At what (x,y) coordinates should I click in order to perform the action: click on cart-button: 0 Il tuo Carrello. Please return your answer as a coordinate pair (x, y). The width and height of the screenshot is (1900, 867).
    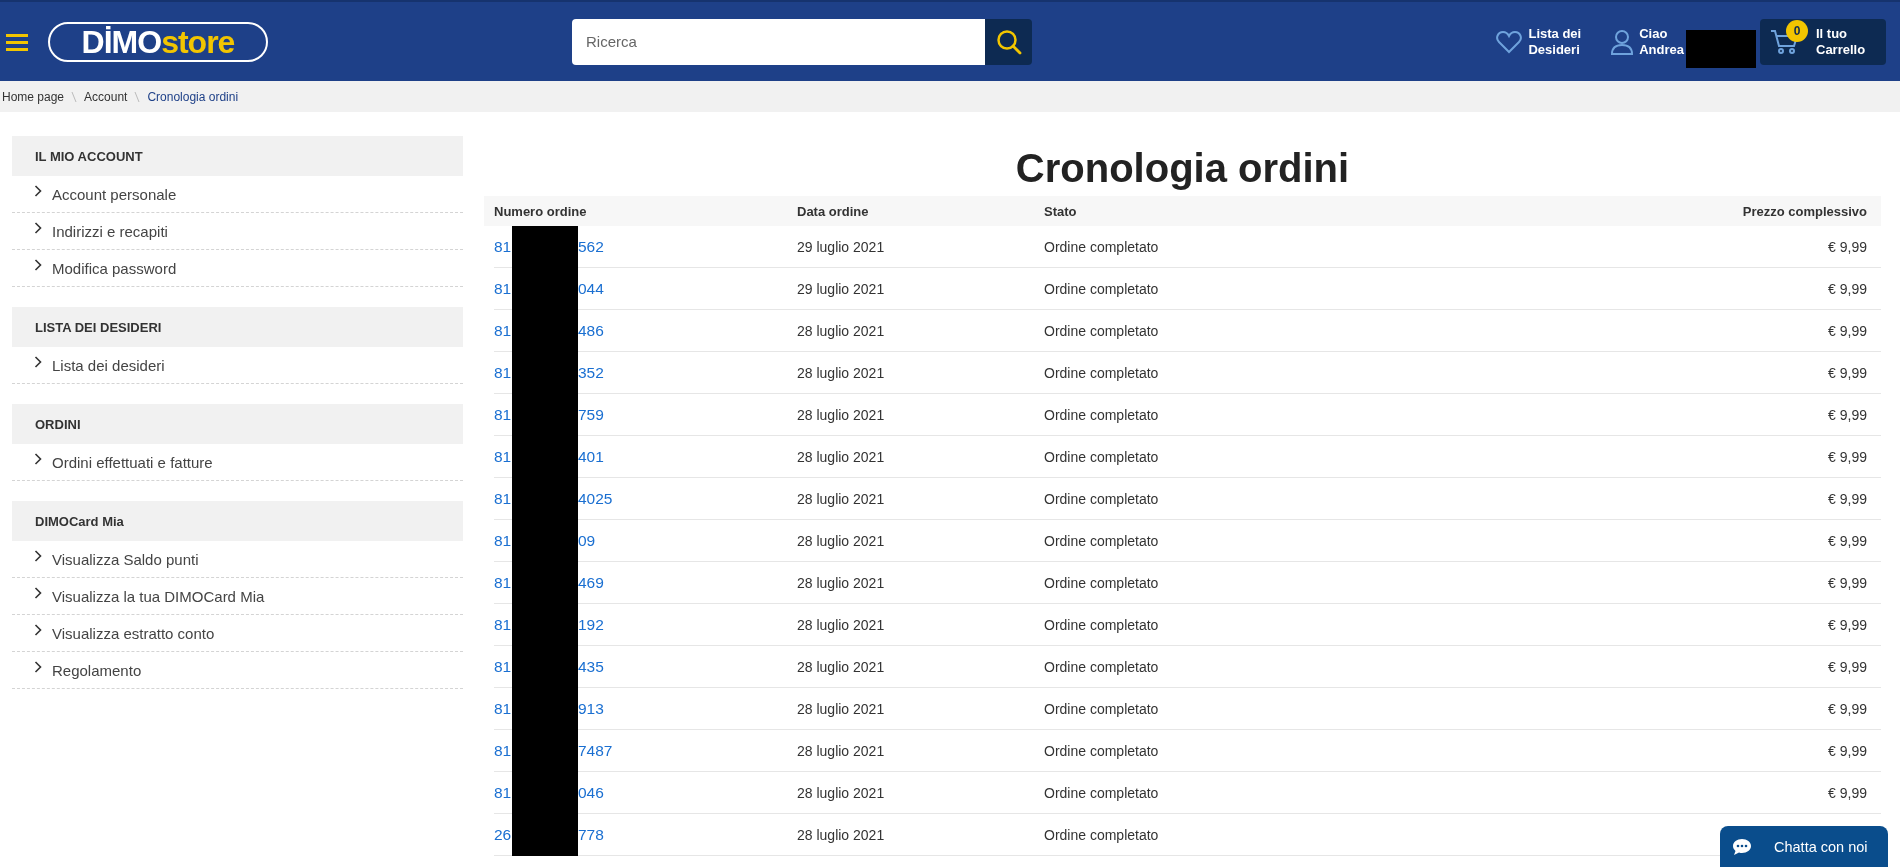
    Looking at the image, I should click on (1823, 41).